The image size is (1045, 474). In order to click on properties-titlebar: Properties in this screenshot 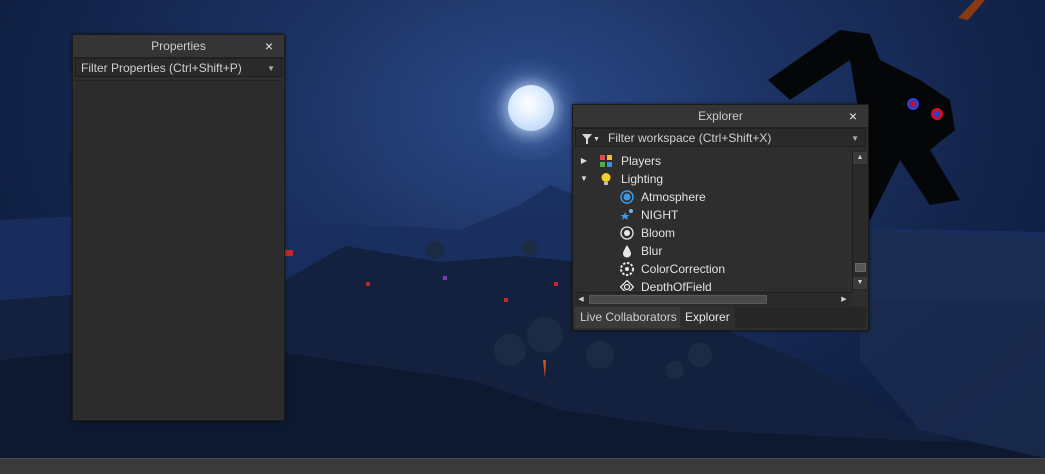, I will do `click(178, 46)`.